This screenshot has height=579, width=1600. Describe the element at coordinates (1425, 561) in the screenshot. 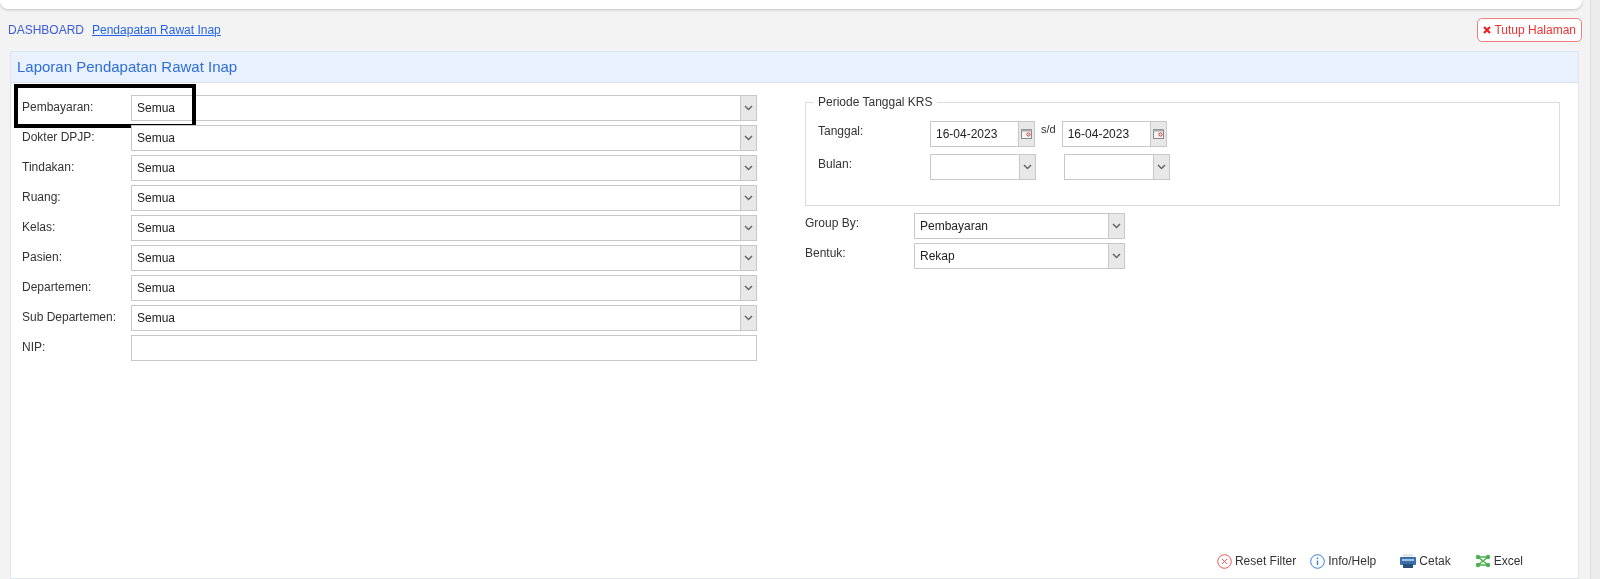

I see `action-button: Cetak` at that location.